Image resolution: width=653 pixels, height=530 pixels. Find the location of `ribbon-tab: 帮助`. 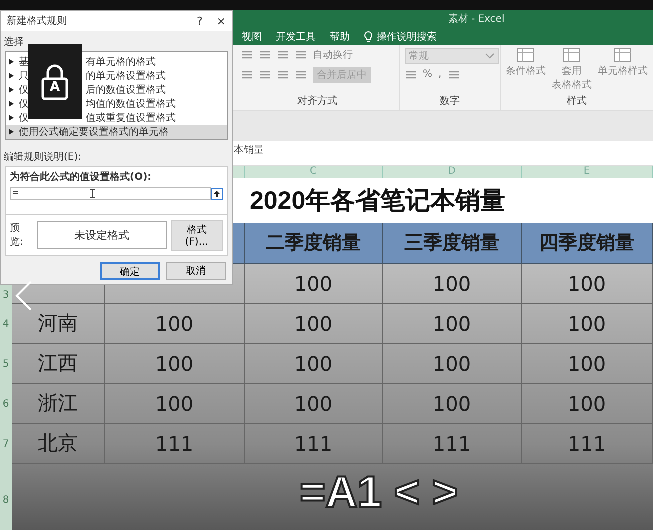

ribbon-tab: 帮助 is located at coordinates (340, 37).